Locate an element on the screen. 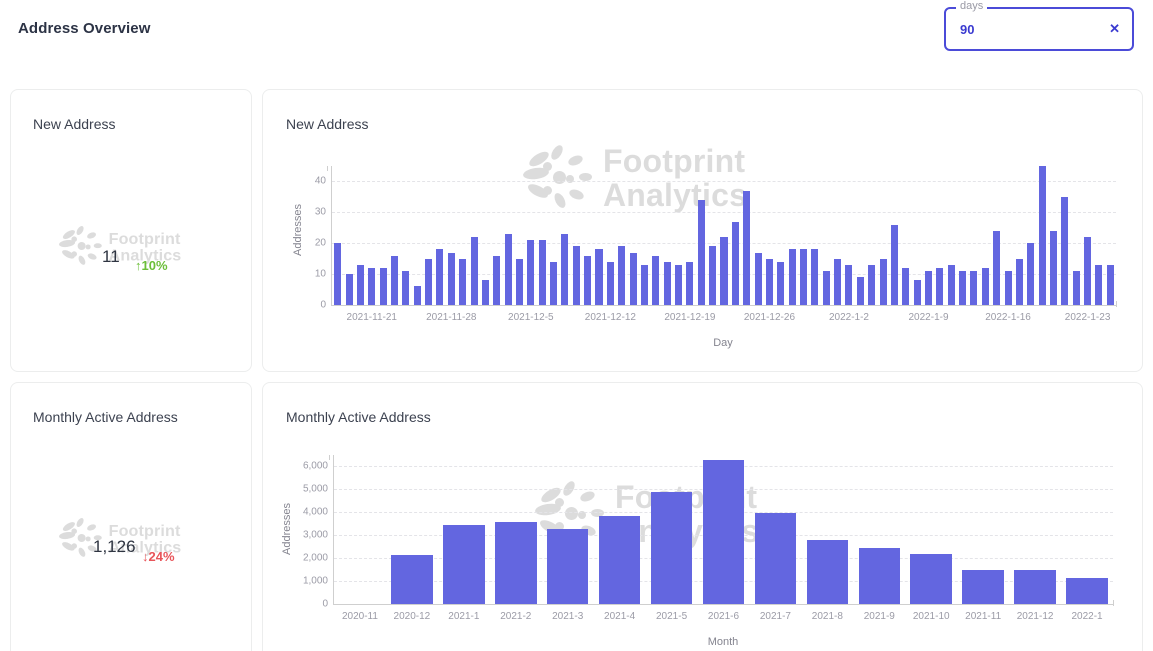 The image size is (1153, 651). days-filter-field: days 90 ✕ is located at coordinates (1039, 25).